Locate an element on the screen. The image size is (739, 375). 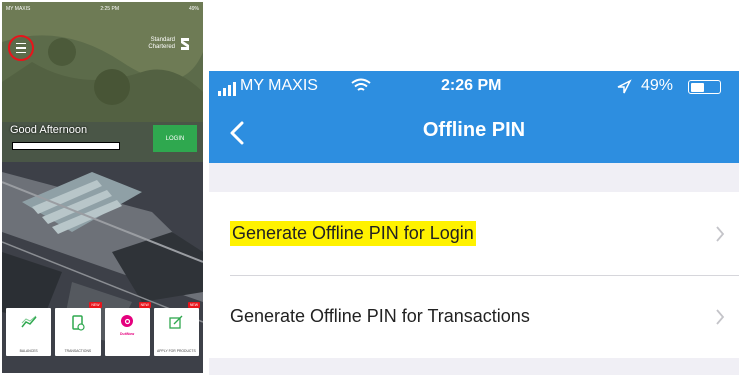
login-label: LOGIN is located at coordinates (175, 138).